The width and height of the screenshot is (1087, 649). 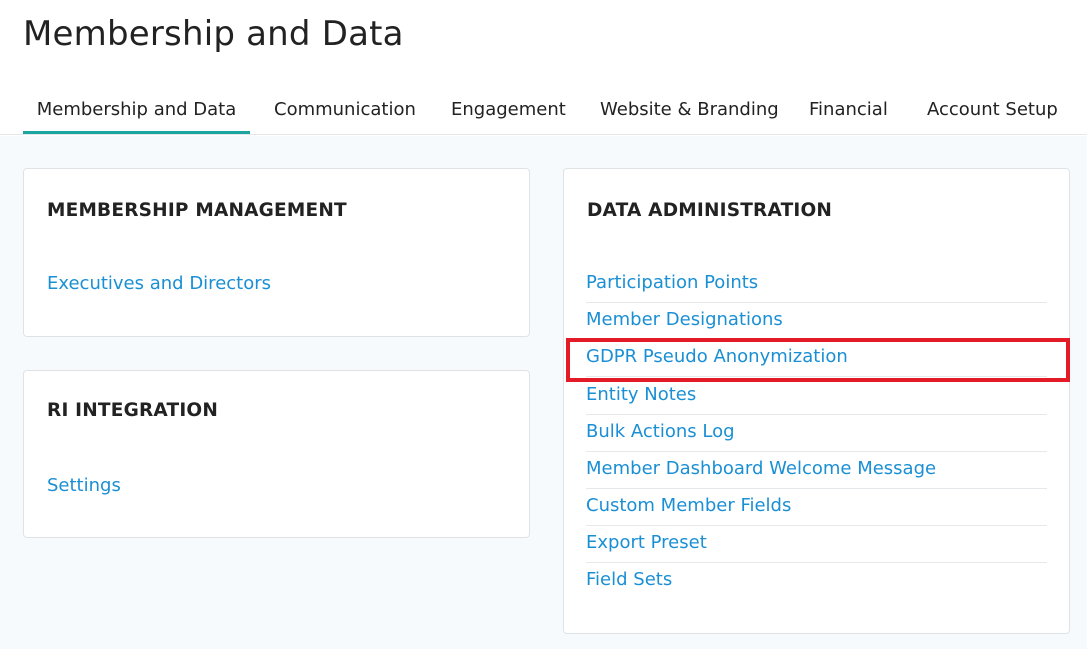 What do you see at coordinates (816, 544) in the screenshot?
I see `list-item: Export Preset` at bounding box center [816, 544].